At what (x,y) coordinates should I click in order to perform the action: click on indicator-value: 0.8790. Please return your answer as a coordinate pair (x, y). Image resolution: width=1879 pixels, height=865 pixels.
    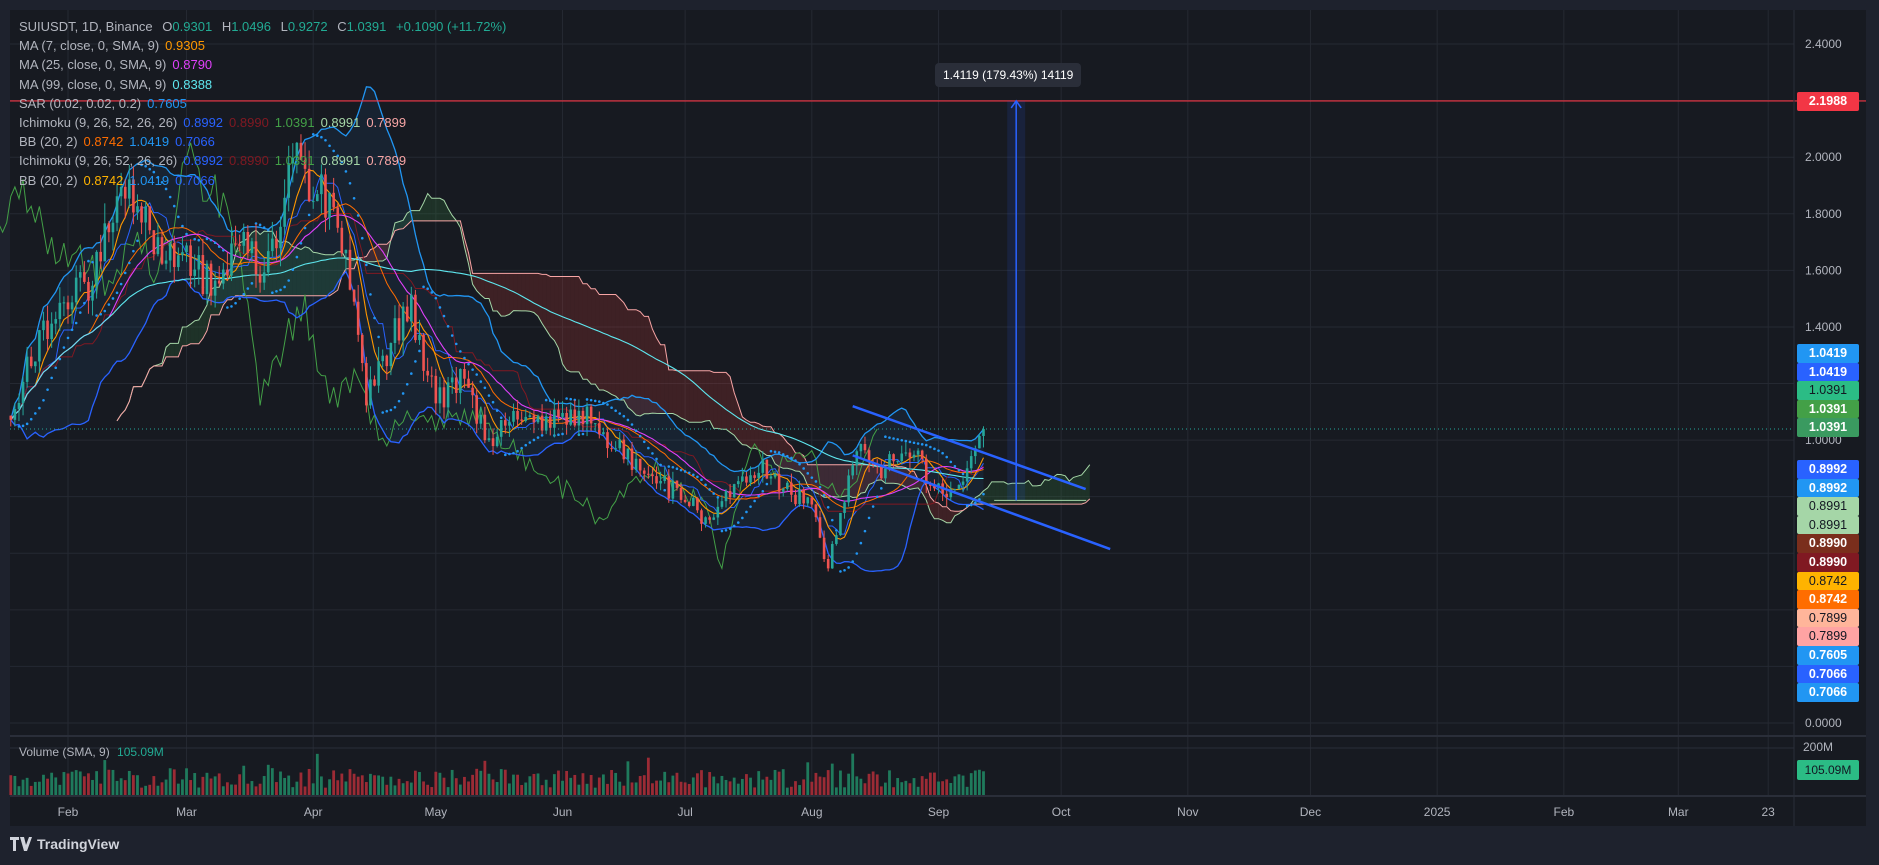
    Looking at the image, I should click on (192, 65).